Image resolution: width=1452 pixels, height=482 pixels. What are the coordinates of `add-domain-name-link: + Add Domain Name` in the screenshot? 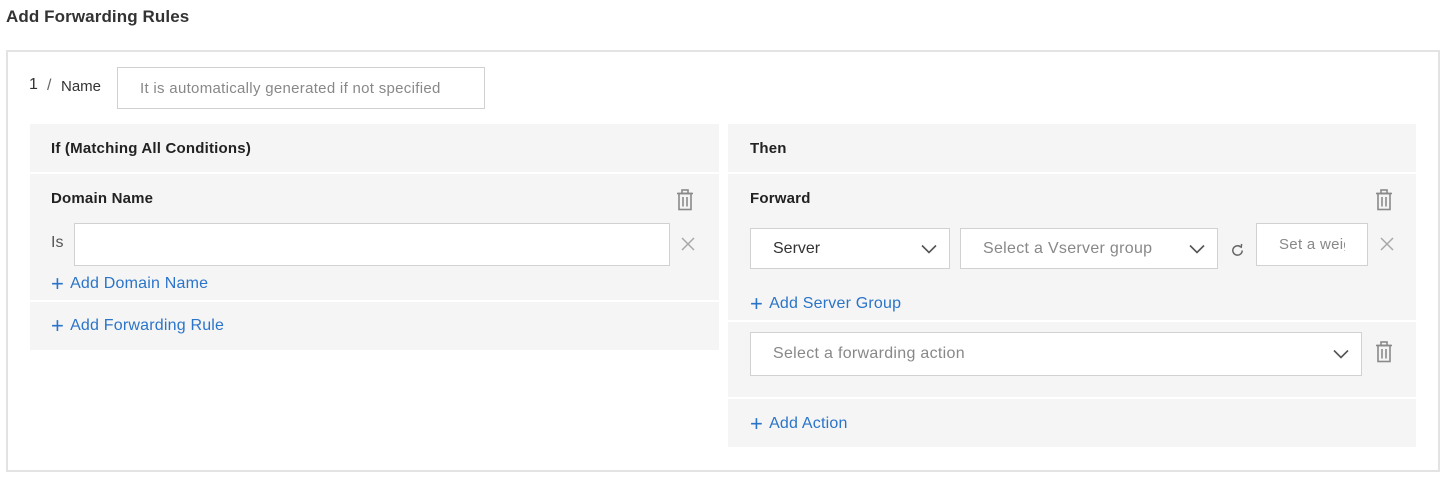 It's located at (129, 284).